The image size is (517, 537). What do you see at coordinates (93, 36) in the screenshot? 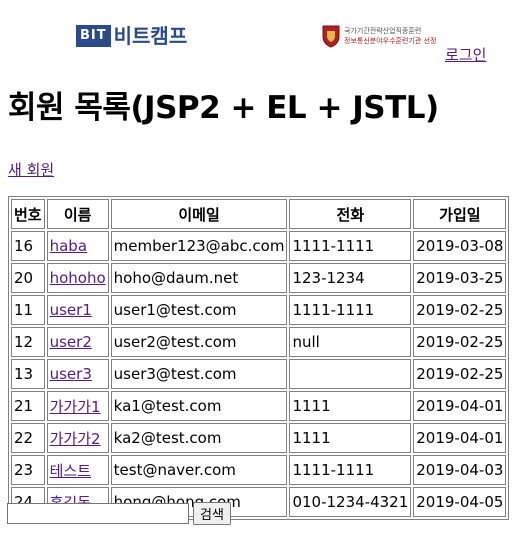
I see `bit-logo-mark: BIT` at bounding box center [93, 36].